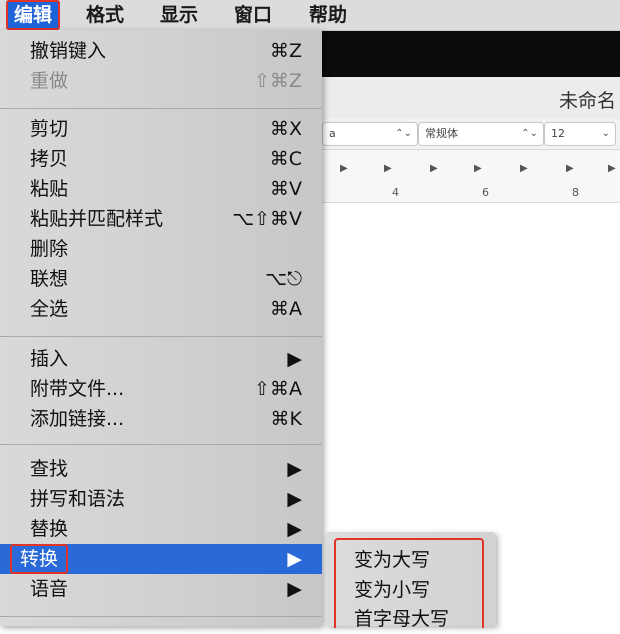  I want to click on ruler-number: 8, so click(575, 192).